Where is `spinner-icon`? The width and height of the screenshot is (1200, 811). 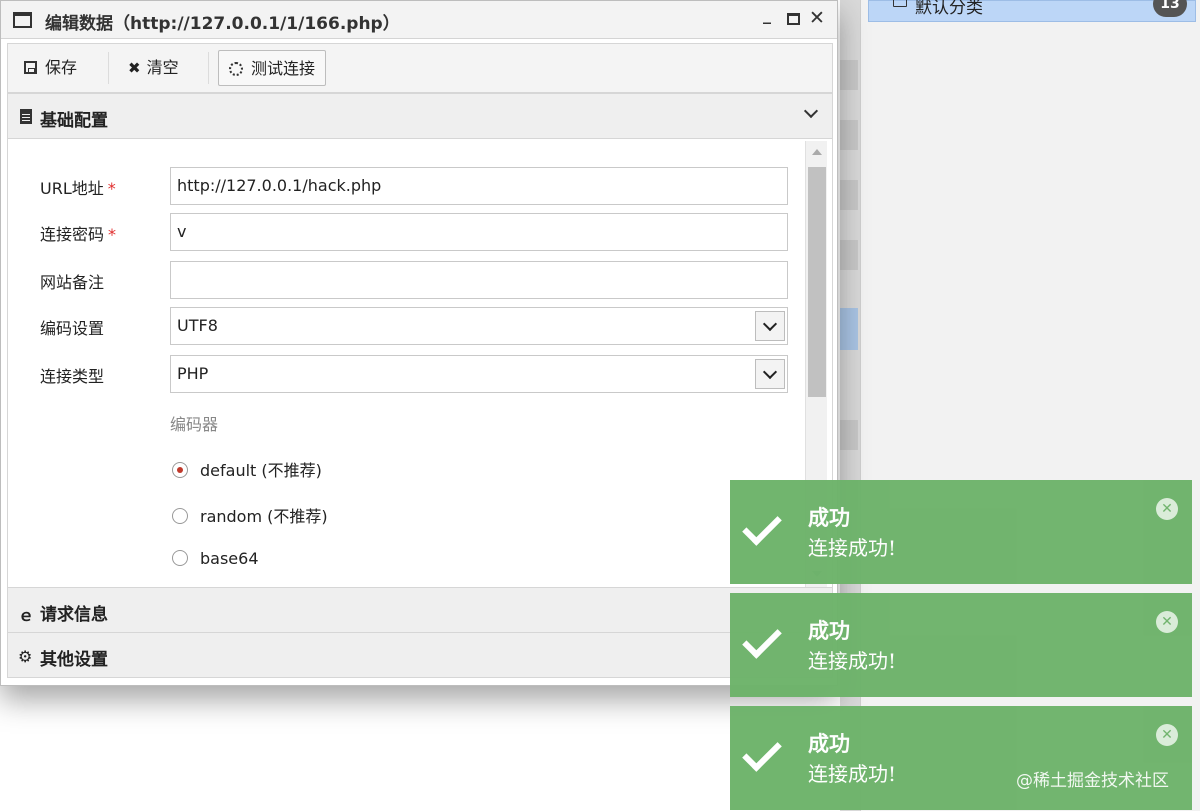
spinner-icon is located at coordinates (236, 69).